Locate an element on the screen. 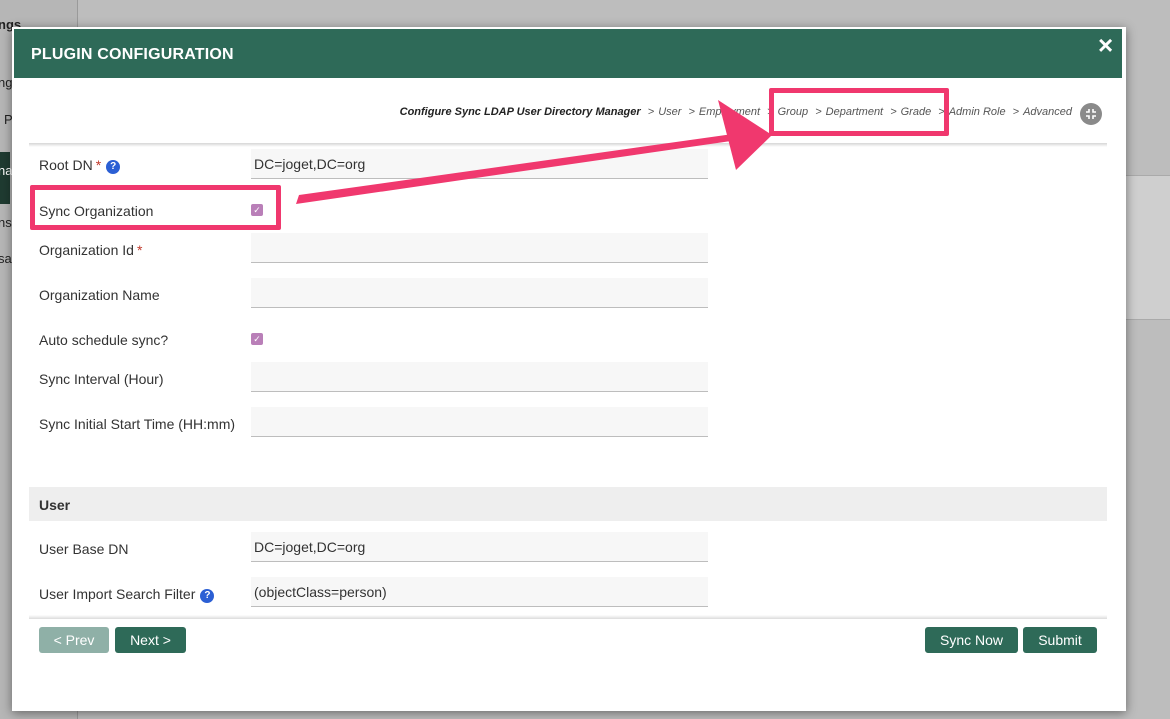 The image size is (1170, 719). sync-interval-label: Sync Interval (Hour) is located at coordinates (101, 379).